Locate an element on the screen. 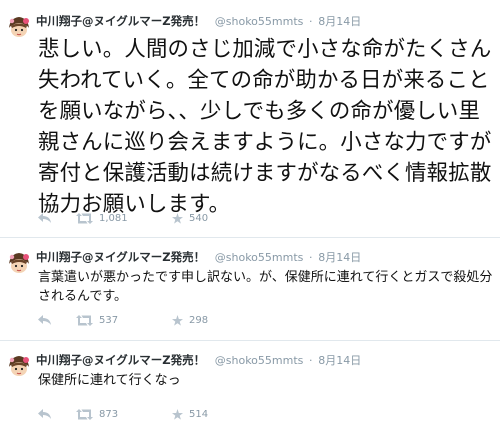  retweet-count: 537 is located at coordinates (109, 320).